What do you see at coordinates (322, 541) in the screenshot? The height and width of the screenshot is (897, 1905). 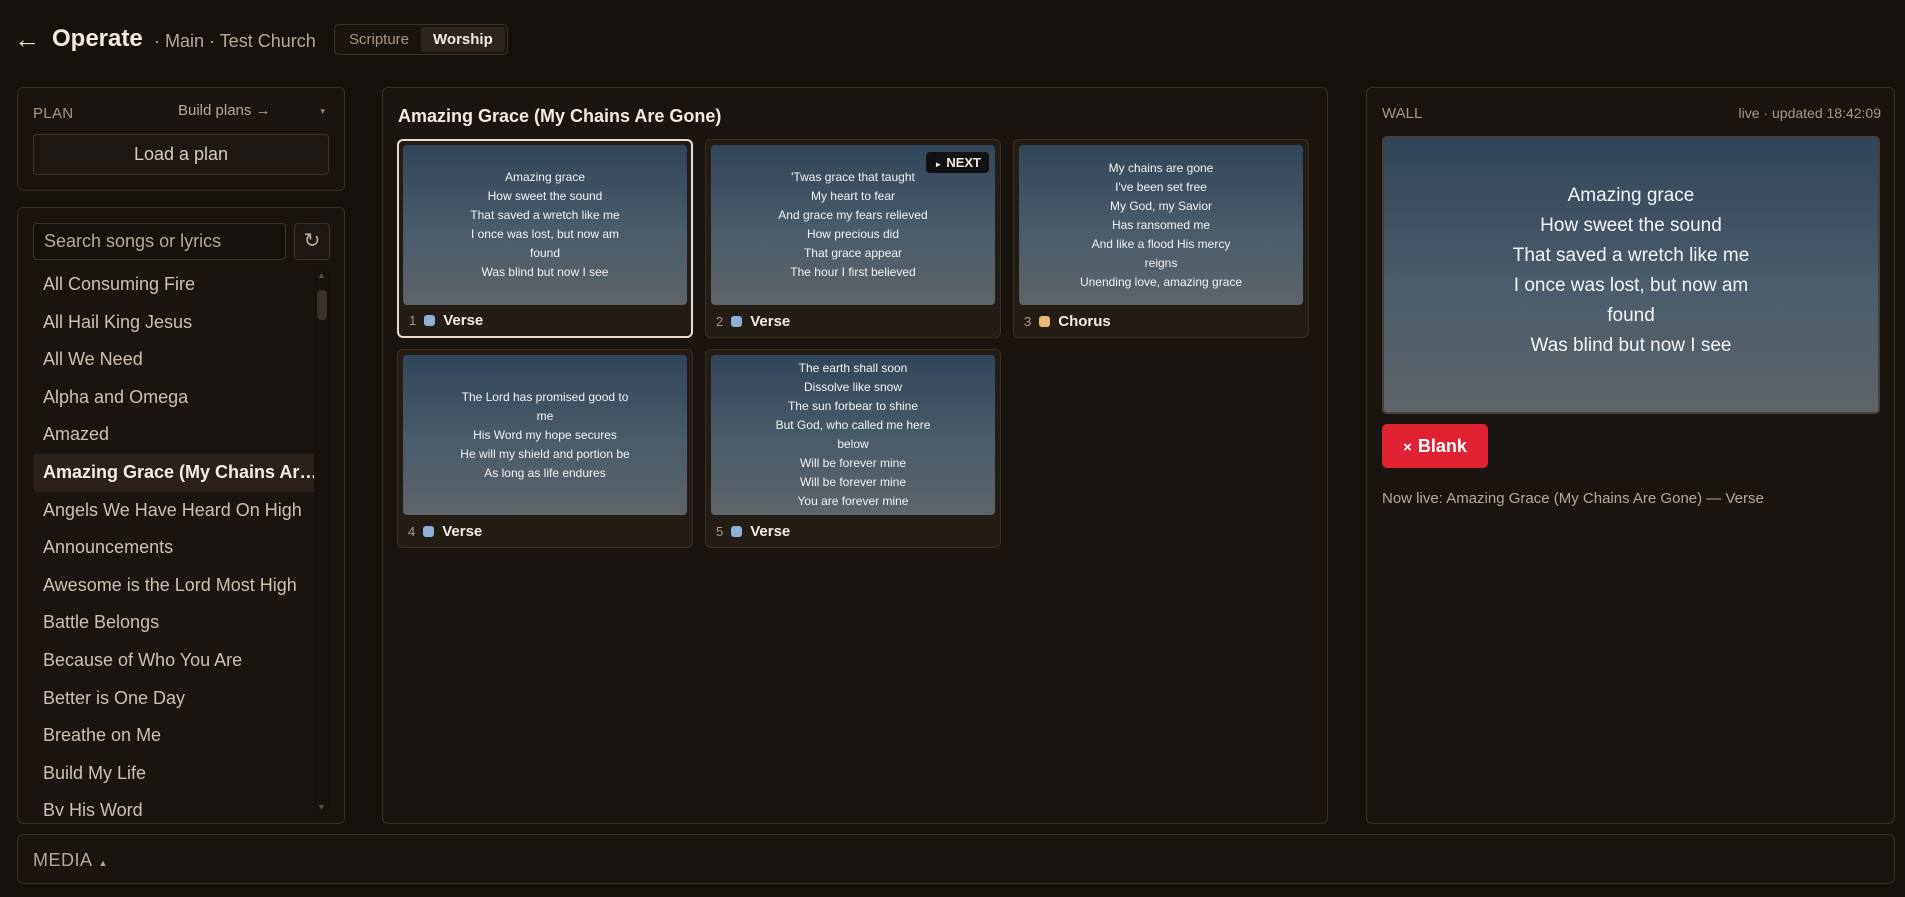 I see `song-list-scrollbar: ▲ ▼` at bounding box center [322, 541].